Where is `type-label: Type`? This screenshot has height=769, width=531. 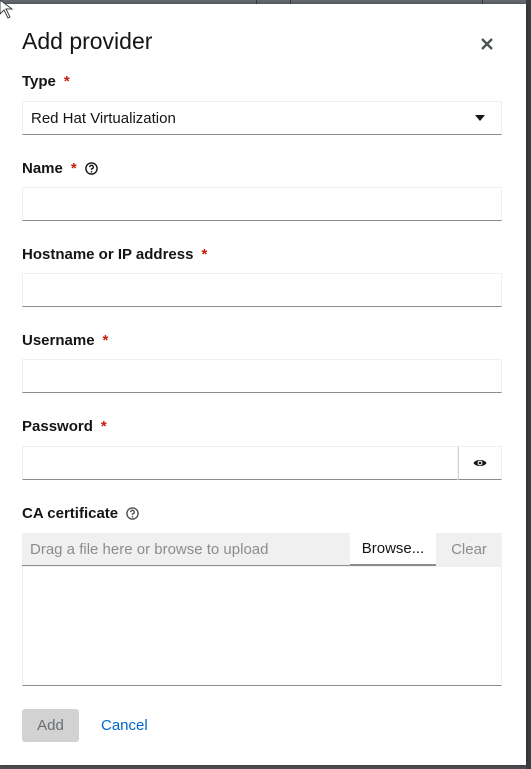 type-label: Type is located at coordinates (39, 81).